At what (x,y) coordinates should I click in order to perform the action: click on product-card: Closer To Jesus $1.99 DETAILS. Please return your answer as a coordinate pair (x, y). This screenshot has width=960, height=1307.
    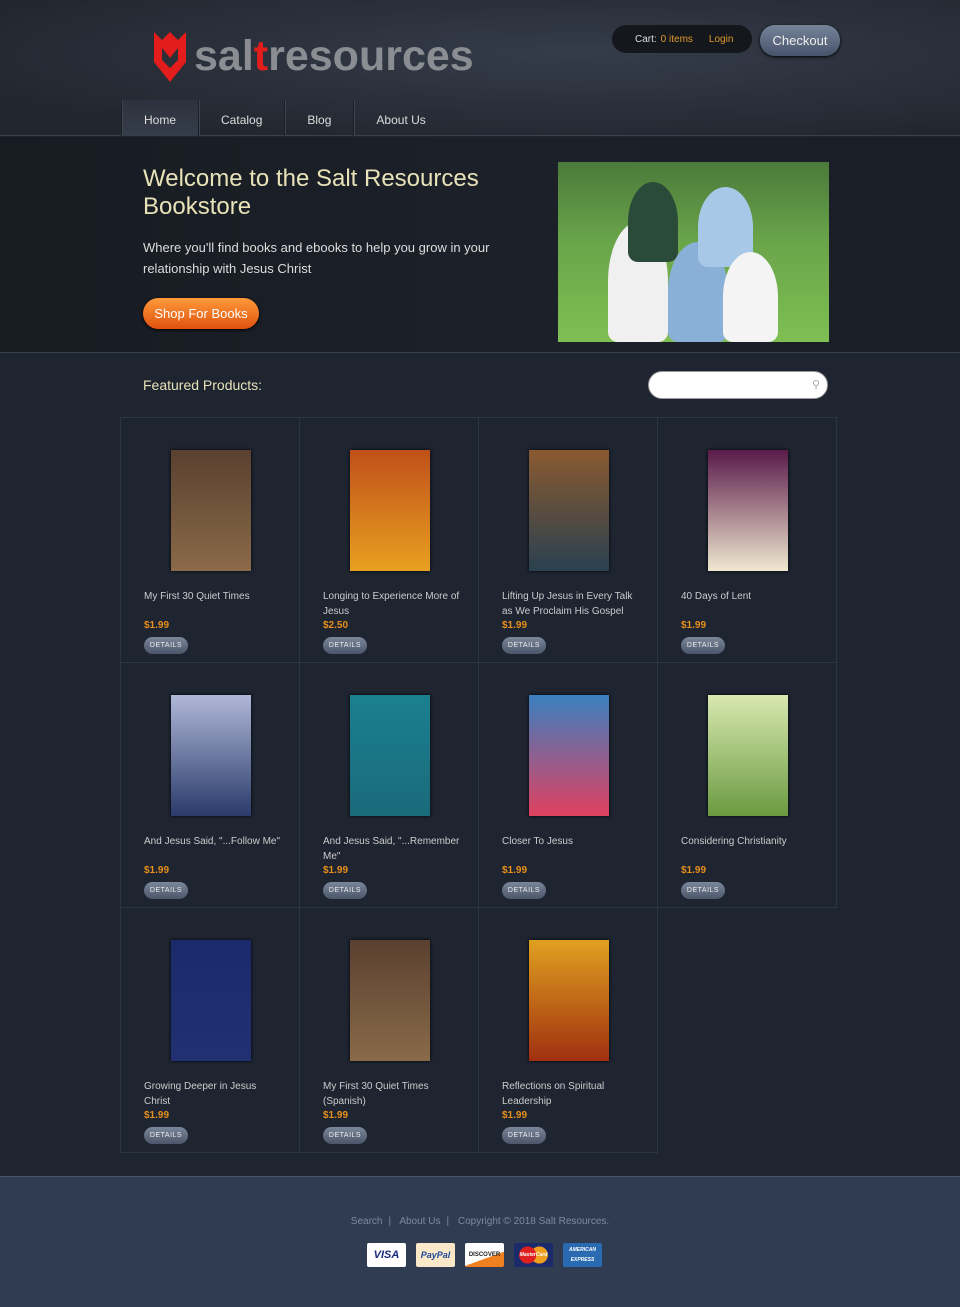
    Looking at the image, I should click on (568, 785).